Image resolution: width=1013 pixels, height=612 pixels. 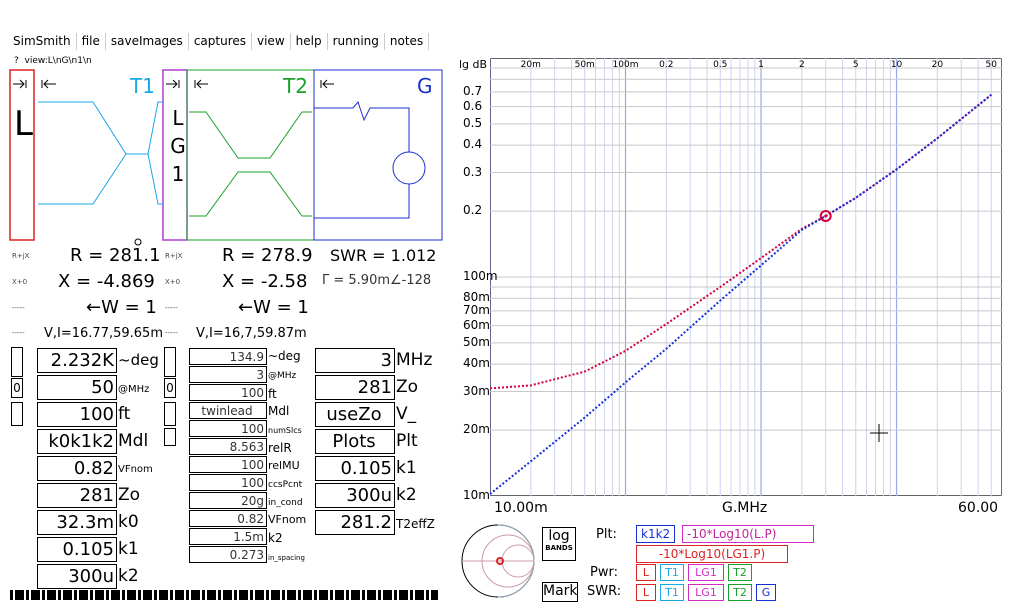 I want to click on t2-mhz-field: 3, so click(x=228, y=374).